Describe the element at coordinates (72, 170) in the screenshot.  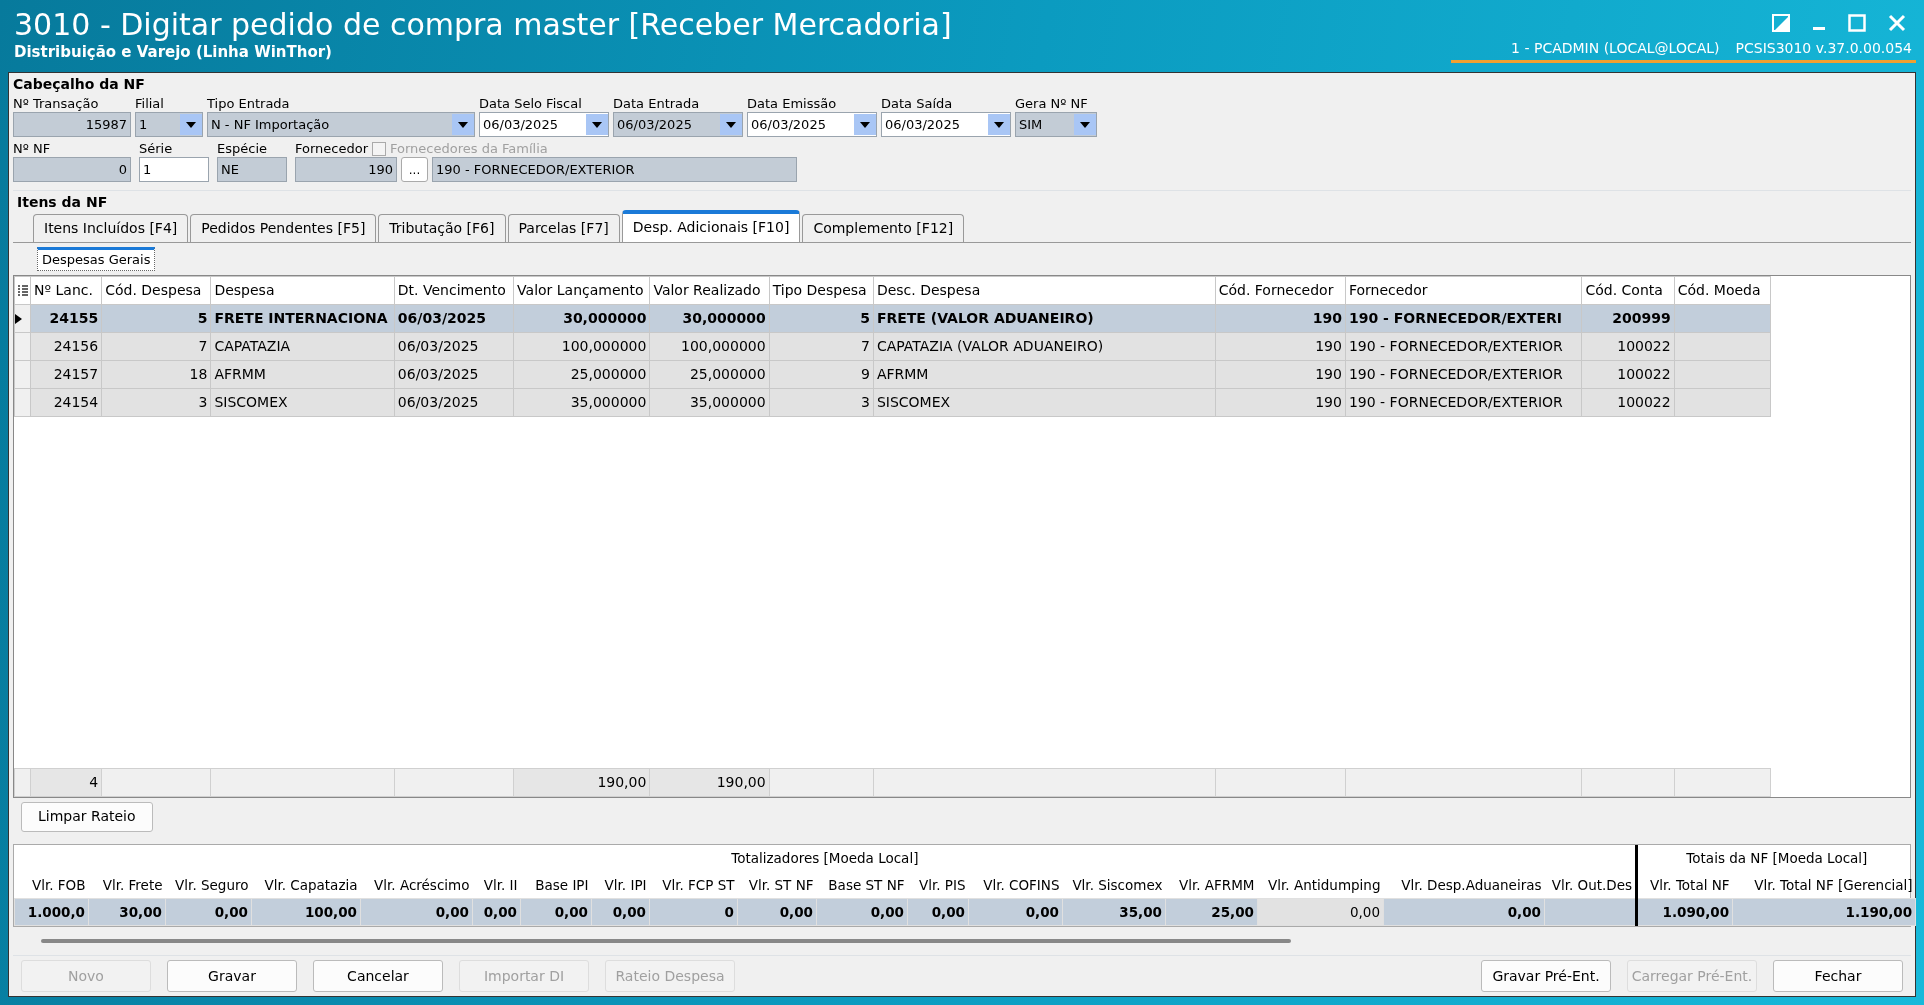
I see `input-field: 0` at that location.